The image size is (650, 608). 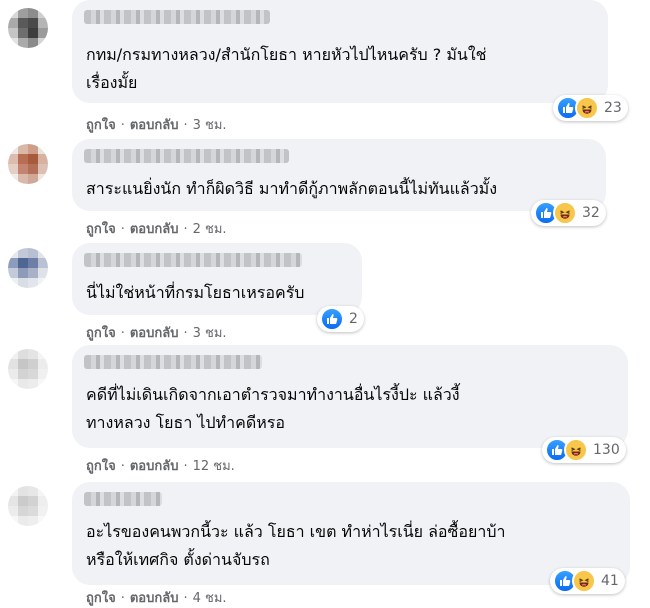 What do you see at coordinates (210, 229) in the screenshot?
I see `comment-timestamp: 2 ชม.` at bounding box center [210, 229].